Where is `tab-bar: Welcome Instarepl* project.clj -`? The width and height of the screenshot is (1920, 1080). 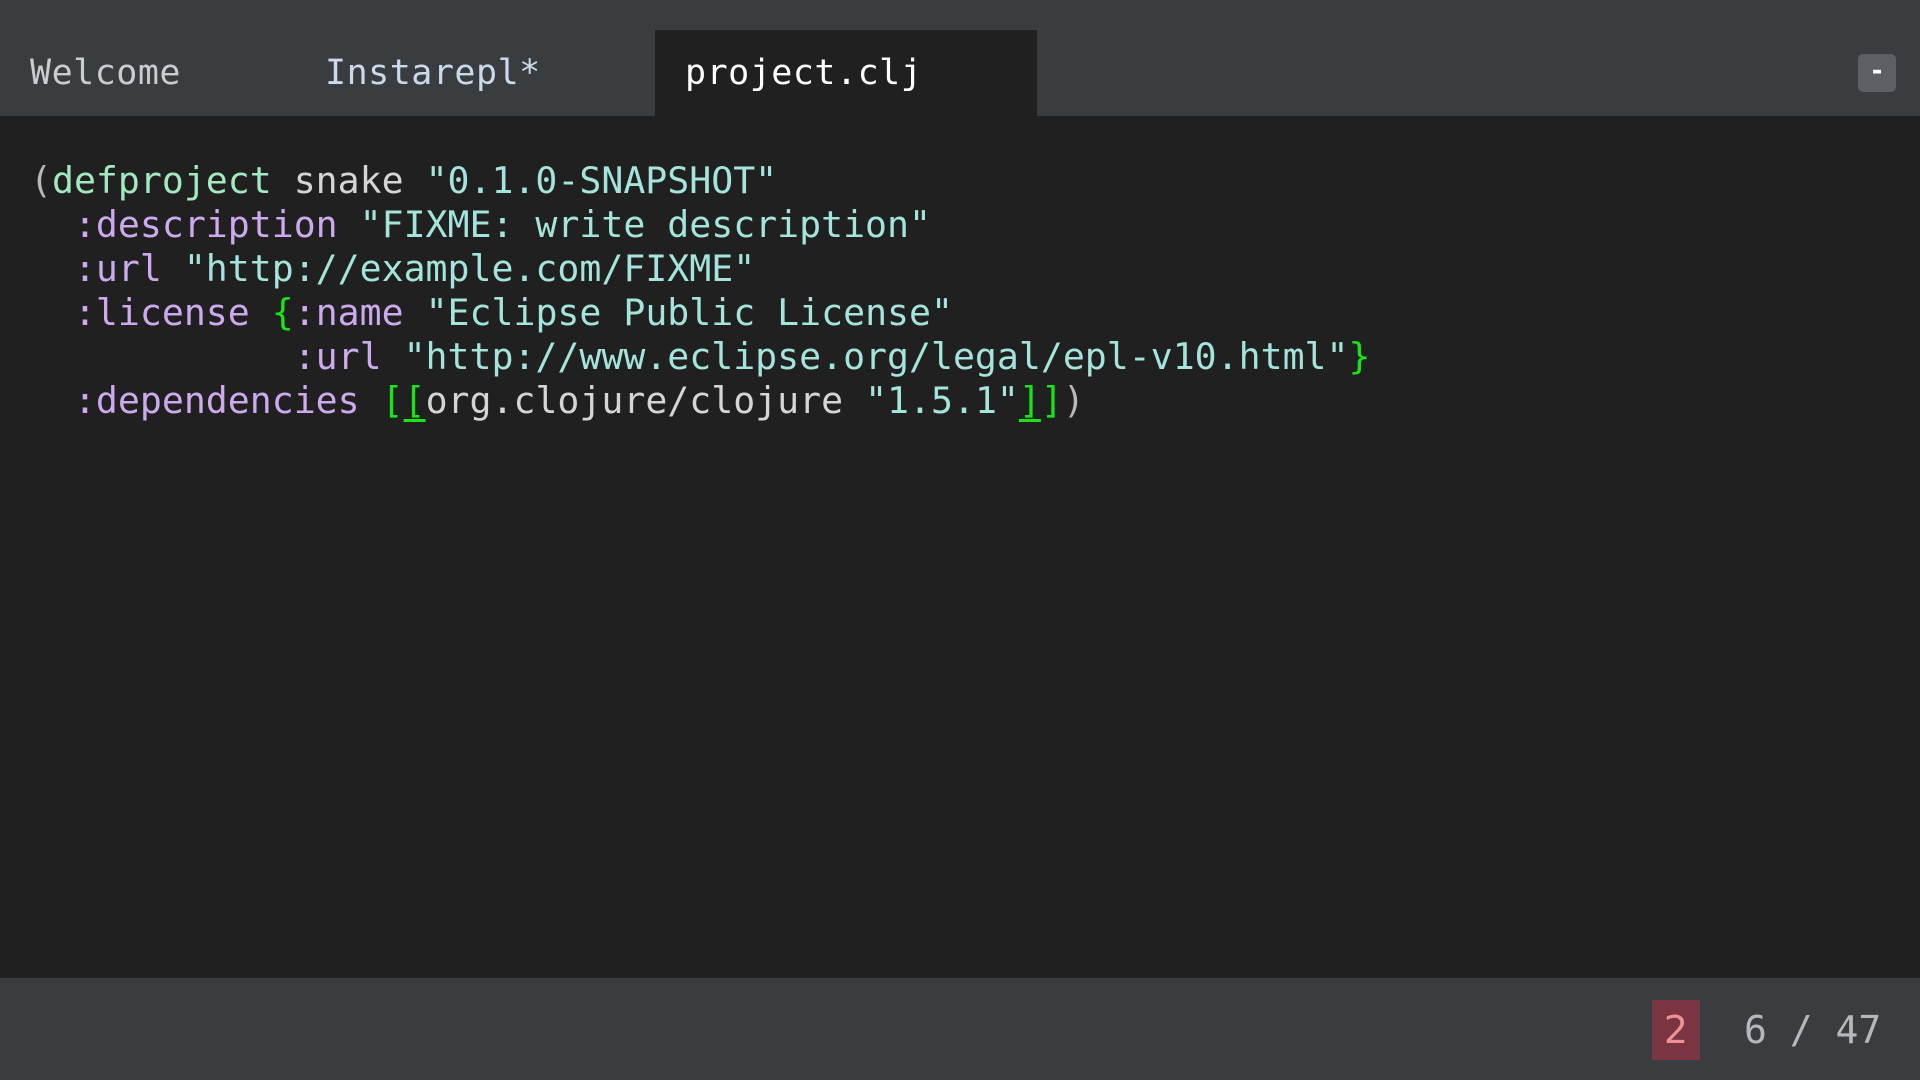 tab-bar: Welcome Instarepl* project.clj - is located at coordinates (960, 58).